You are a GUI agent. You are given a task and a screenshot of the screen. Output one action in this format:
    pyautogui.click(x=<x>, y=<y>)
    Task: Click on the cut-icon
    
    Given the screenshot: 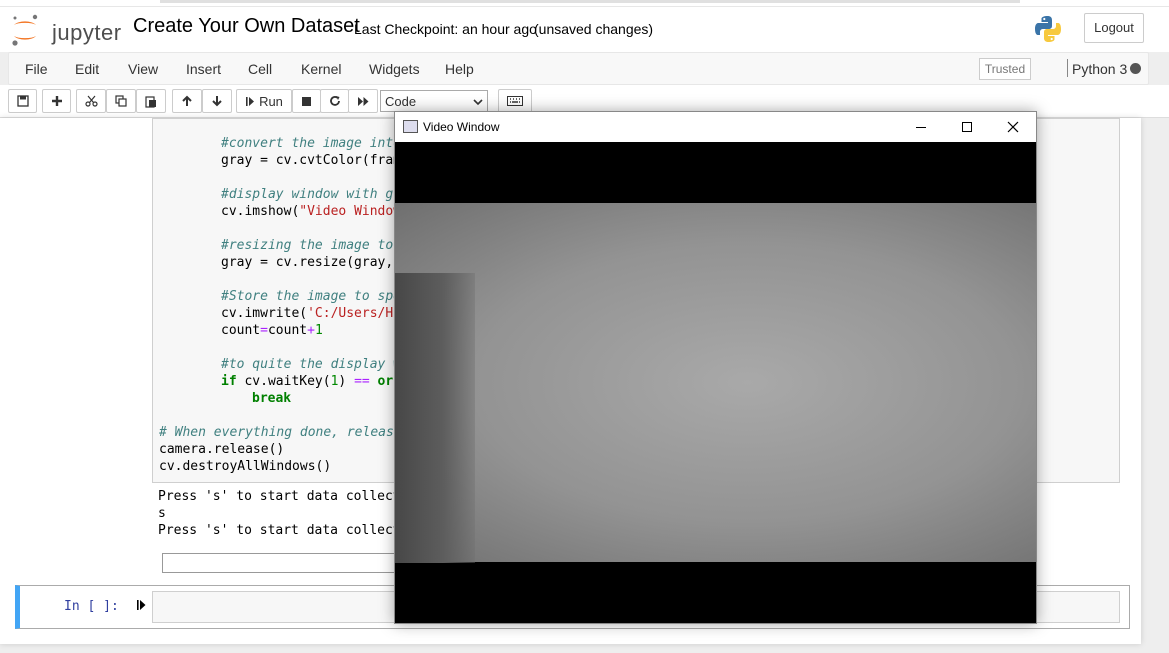 What is the action you would take?
    pyautogui.click(x=91, y=101)
    